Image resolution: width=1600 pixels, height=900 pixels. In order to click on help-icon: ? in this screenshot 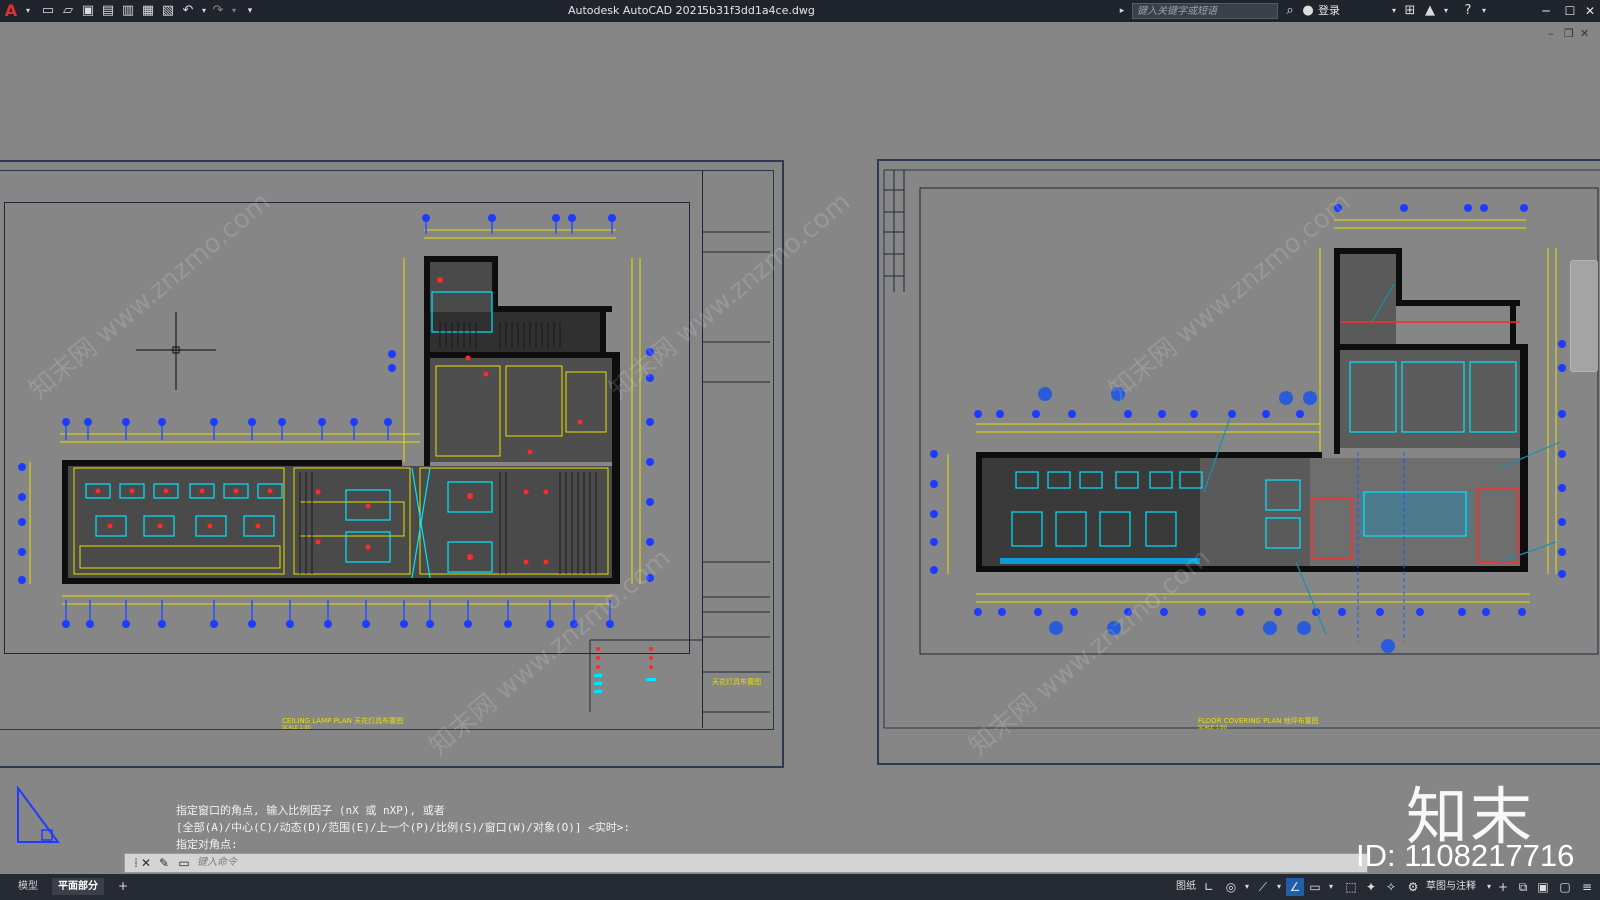, I will do `click(1468, 11)`.